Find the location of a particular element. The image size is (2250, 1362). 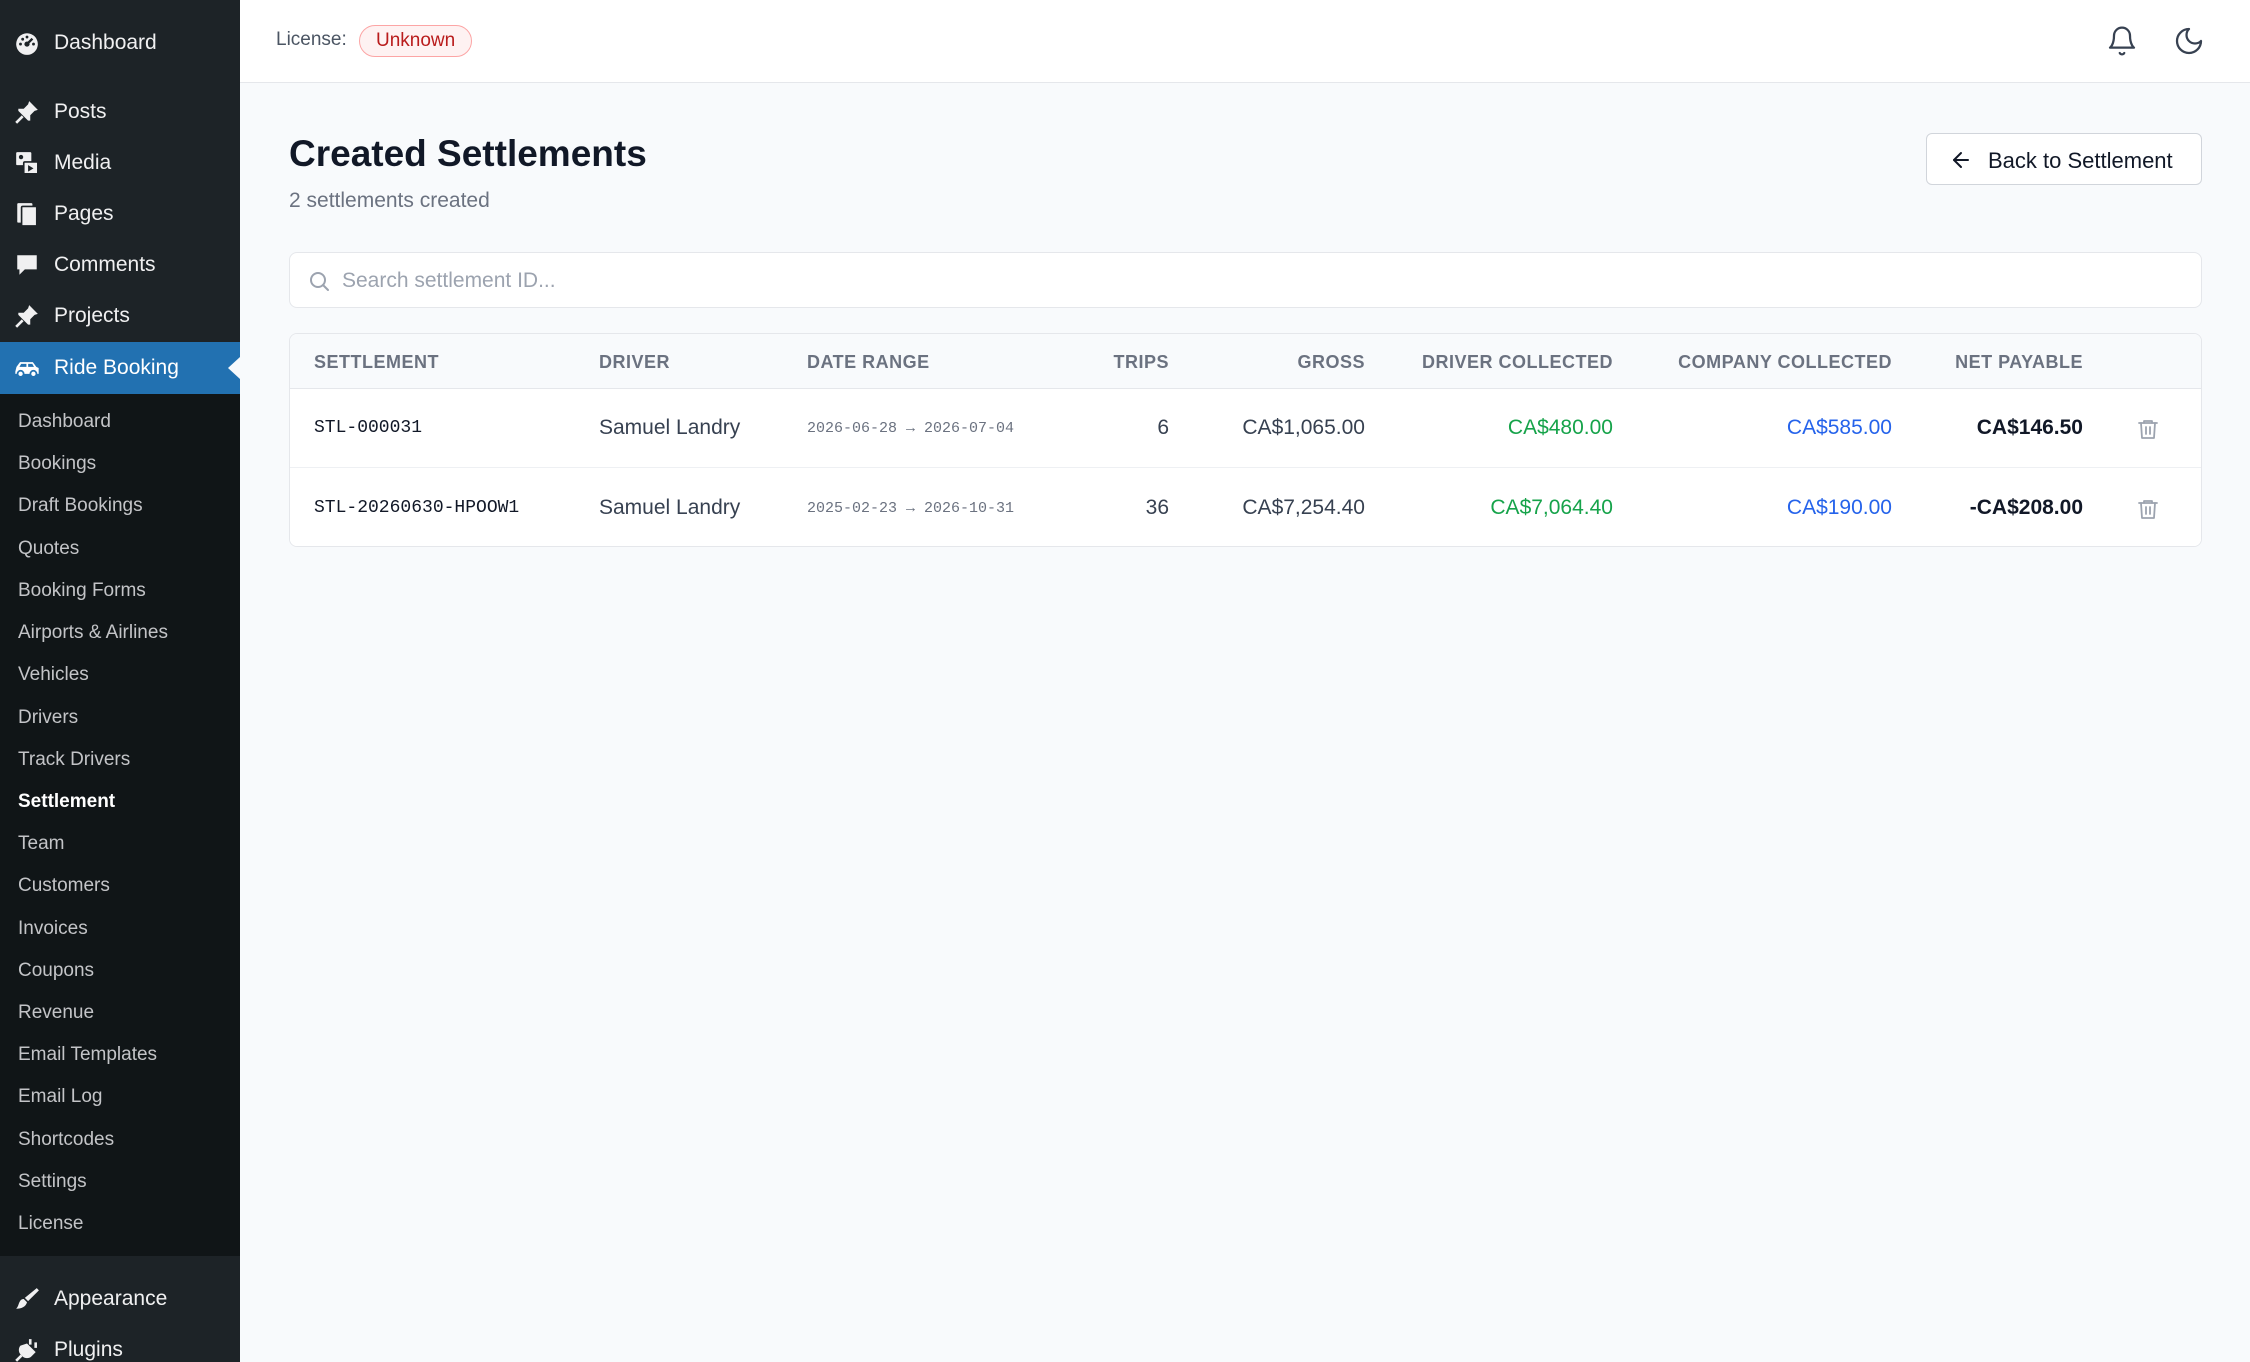

submenu-item-settings: Settings is located at coordinates (52, 1182).